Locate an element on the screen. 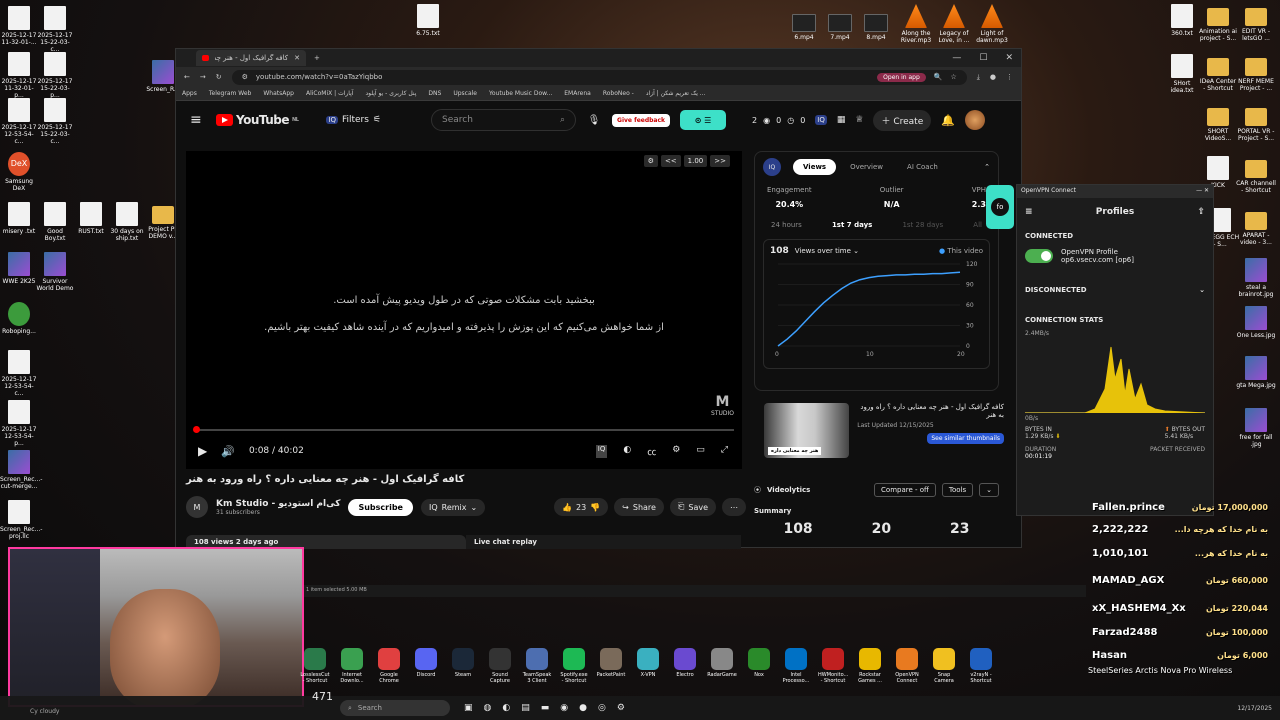 Image resolution: width=1280 pixels, height=720 pixels. desktop-icon: free for fall .jpg is located at coordinates (1256, 428).